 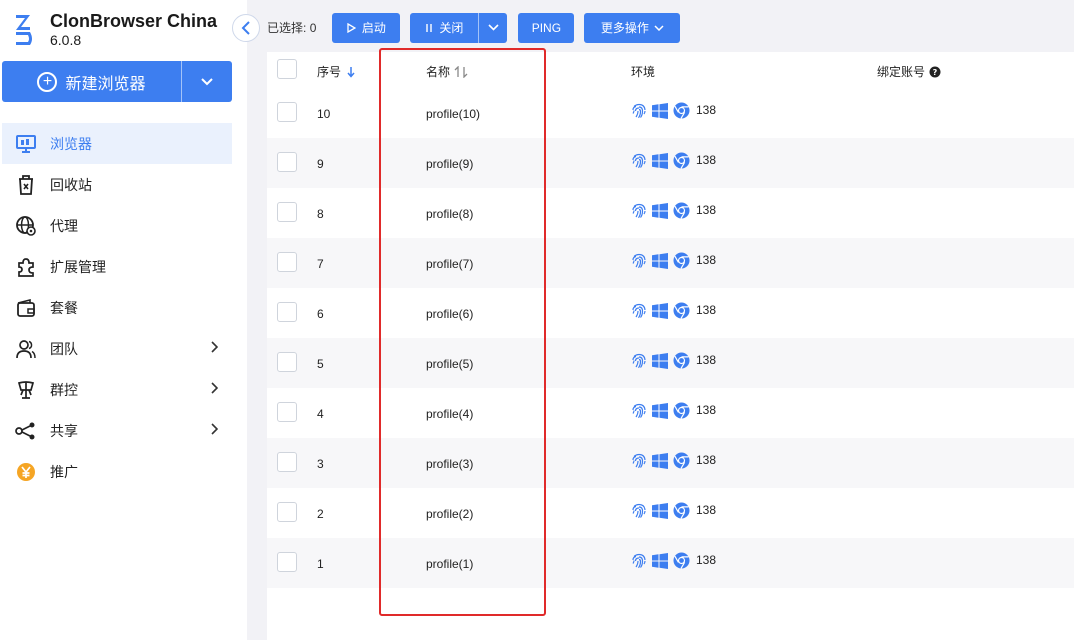 I want to click on sidebar-item-label: 群控, so click(x=64, y=389).